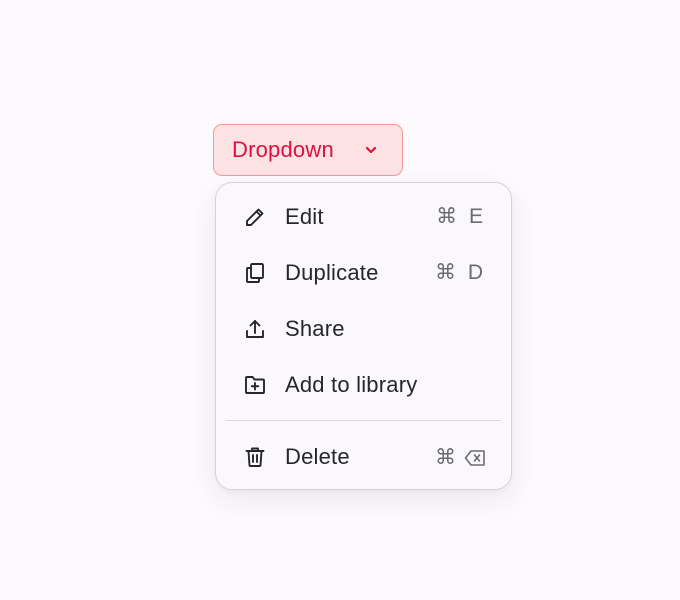 The image size is (680, 600). What do you see at coordinates (475, 458) in the screenshot?
I see `backspace-icon` at bounding box center [475, 458].